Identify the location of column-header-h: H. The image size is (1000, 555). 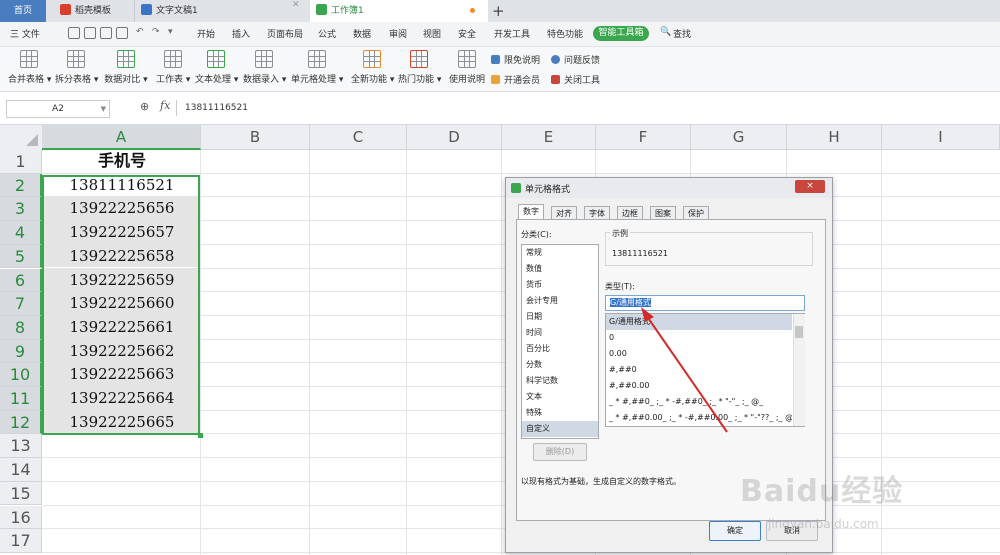
(834, 137).